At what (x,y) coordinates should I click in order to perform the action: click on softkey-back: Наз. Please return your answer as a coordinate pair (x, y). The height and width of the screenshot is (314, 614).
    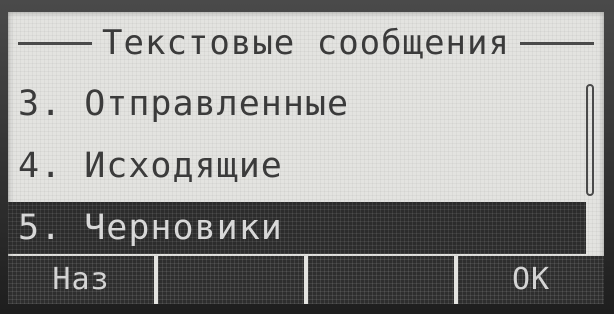
    Looking at the image, I should click on (81, 280).